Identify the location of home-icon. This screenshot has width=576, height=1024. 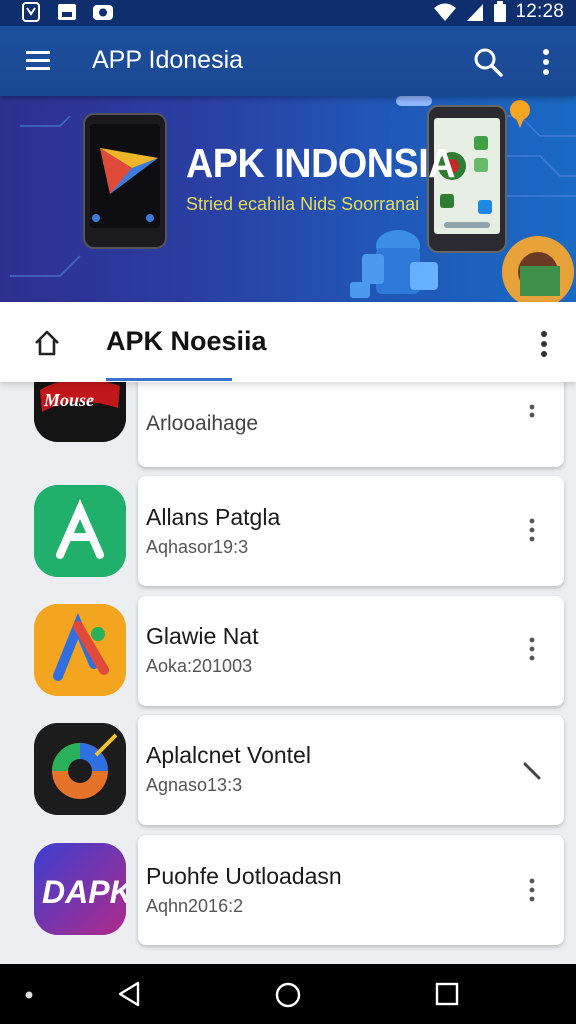
(47, 343).